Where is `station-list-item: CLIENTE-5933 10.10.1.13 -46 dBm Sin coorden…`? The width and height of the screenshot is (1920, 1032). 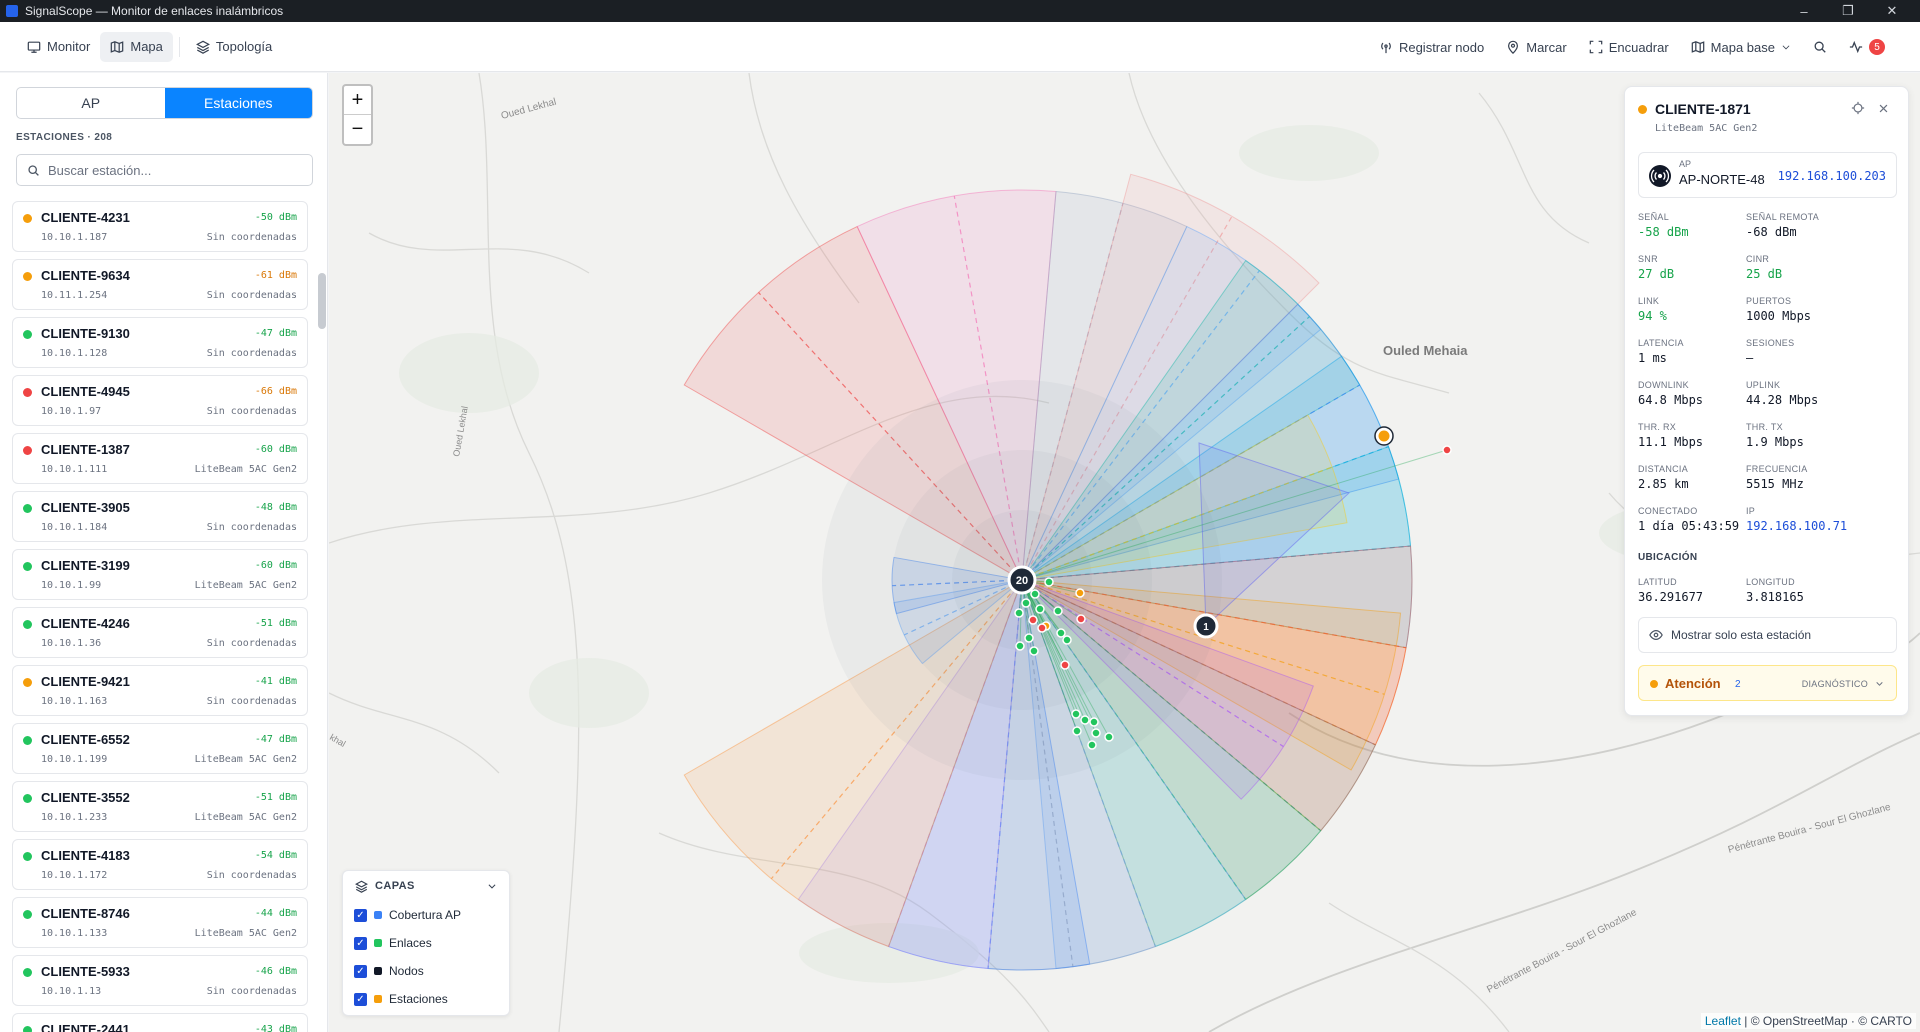 station-list-item: CLIENTE-5933 10.10.1.13 -46 dBm Sin coorden… is located at coordinates (160, 980).